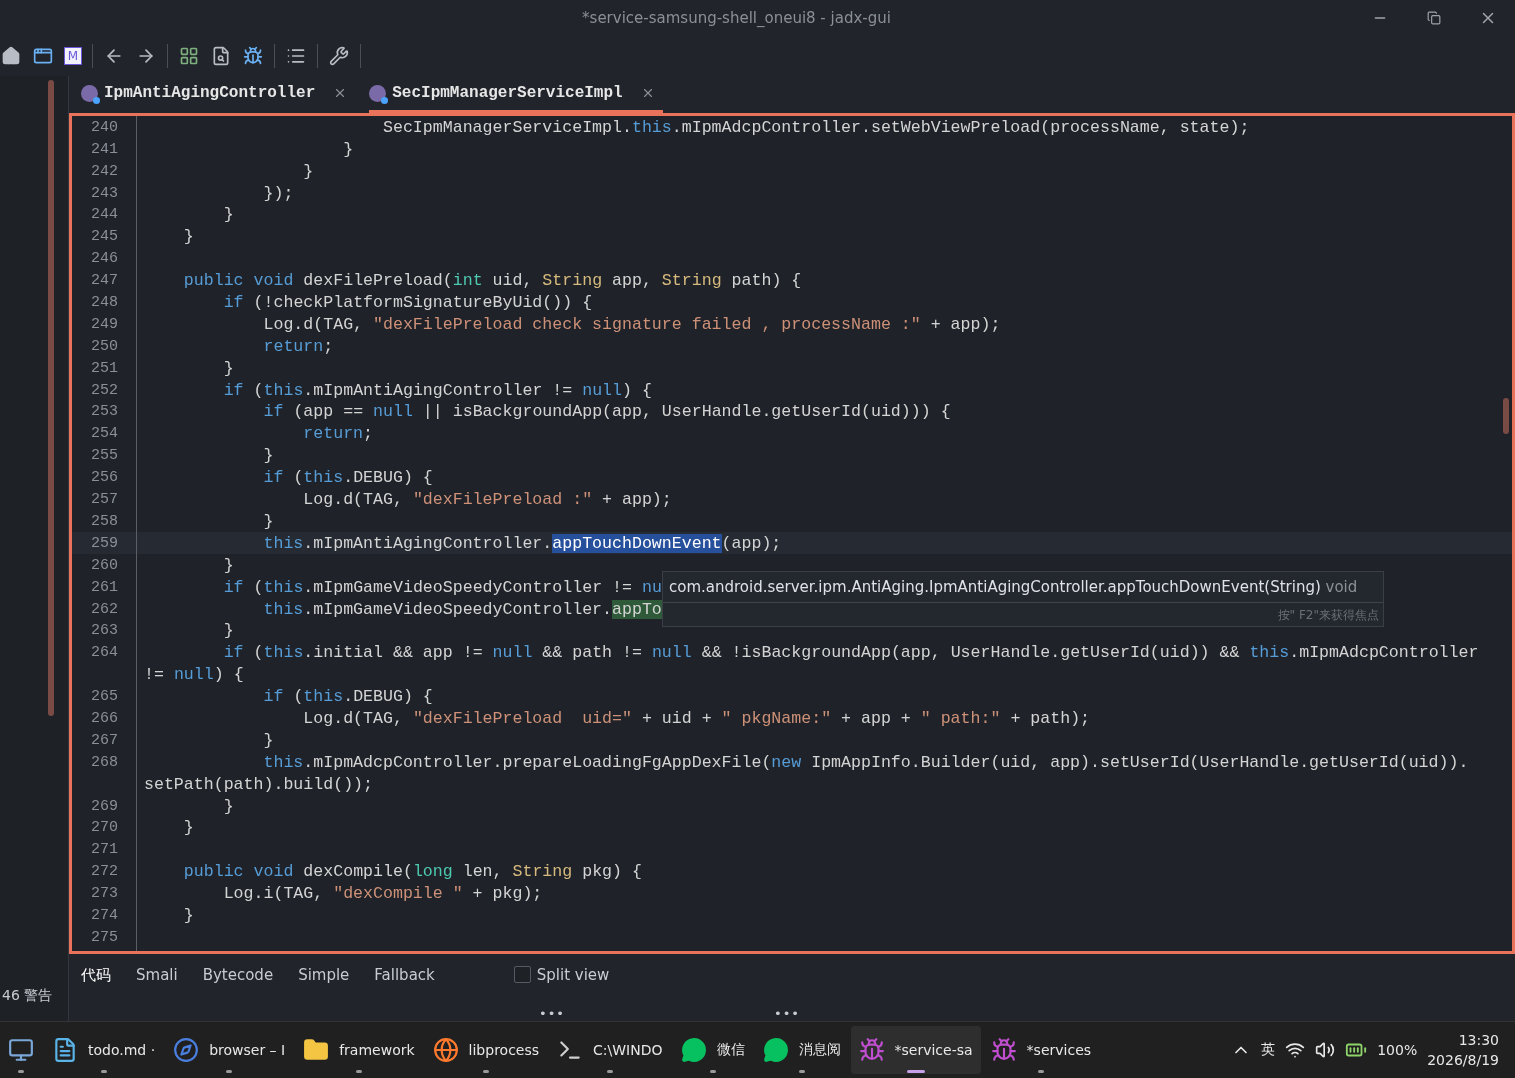 The width and height of the screenshot is (1515, 1078). Describe the element at coordinates (324, 974) in the screenshot. I see `view-tab: Simple` at that location.